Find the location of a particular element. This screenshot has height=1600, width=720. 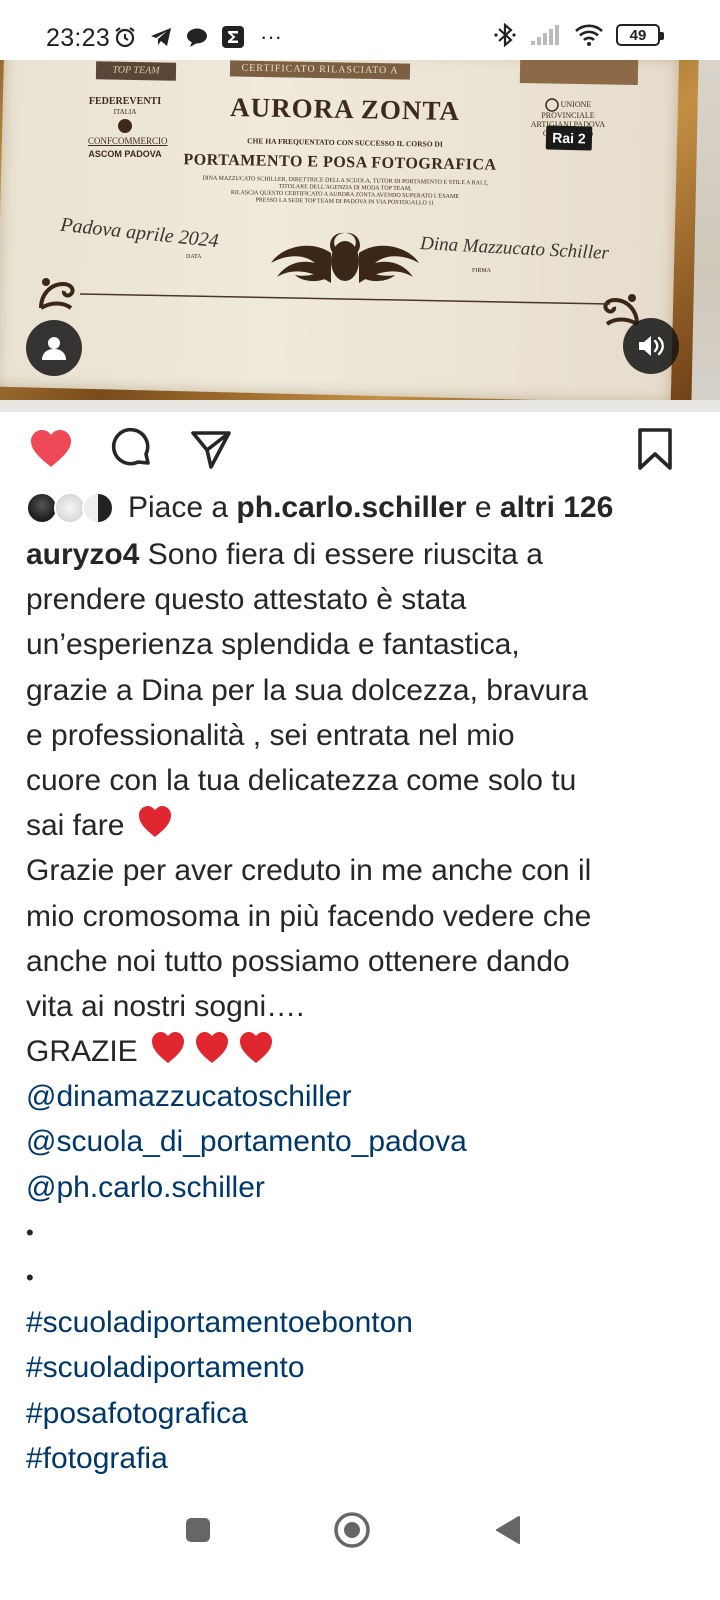

signature-label: FIRMA is located at coordinates (482, 271).